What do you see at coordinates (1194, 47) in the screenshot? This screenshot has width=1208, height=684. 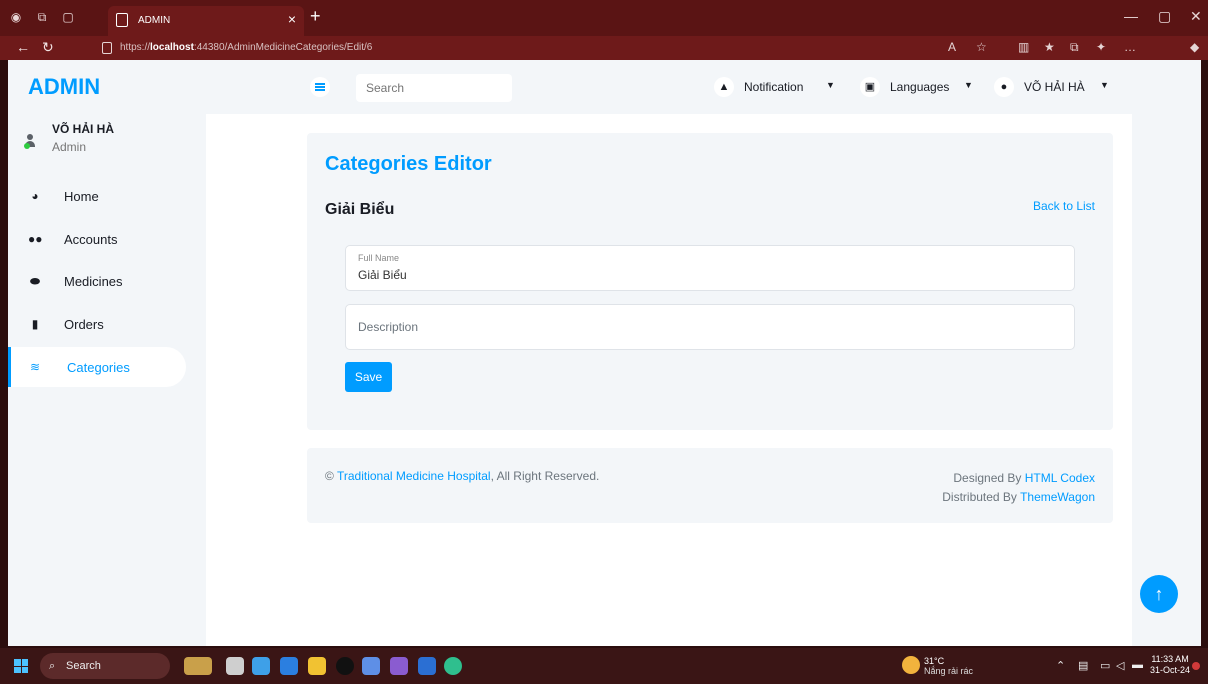 I see `copilot-icon: ◆` at bounding box center [1194, 47].